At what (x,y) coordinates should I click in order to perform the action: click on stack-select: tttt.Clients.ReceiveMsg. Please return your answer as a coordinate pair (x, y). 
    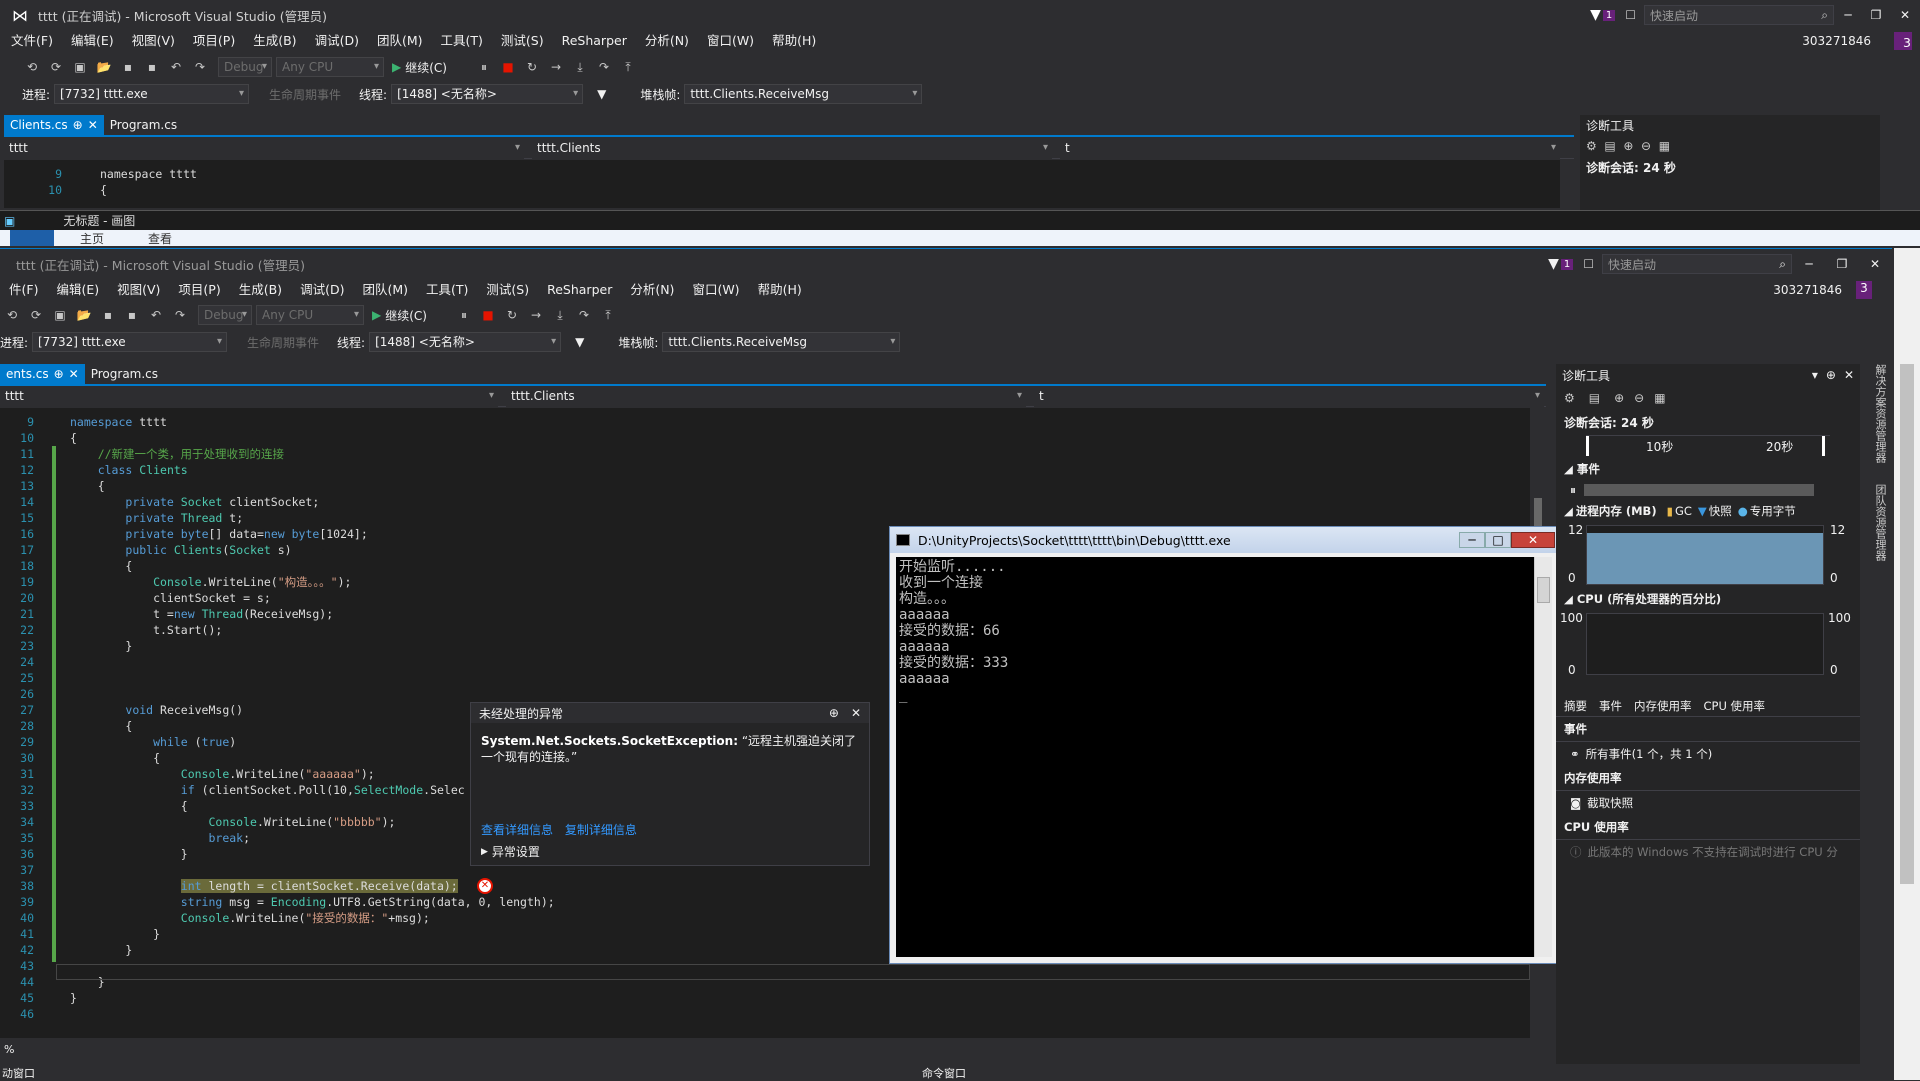
    Looking at the image, I should click on (781, 342).